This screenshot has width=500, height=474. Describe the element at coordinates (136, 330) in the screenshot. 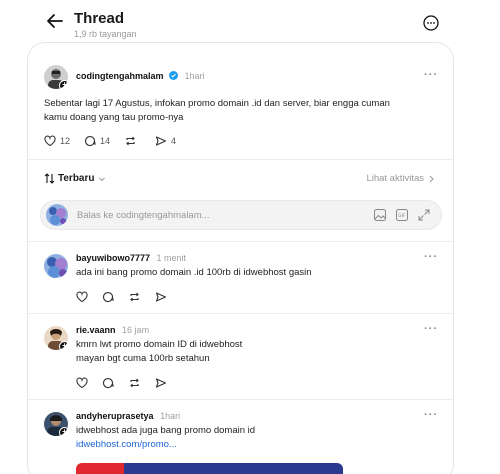

I see `comment-time: 16 jam` at that location.